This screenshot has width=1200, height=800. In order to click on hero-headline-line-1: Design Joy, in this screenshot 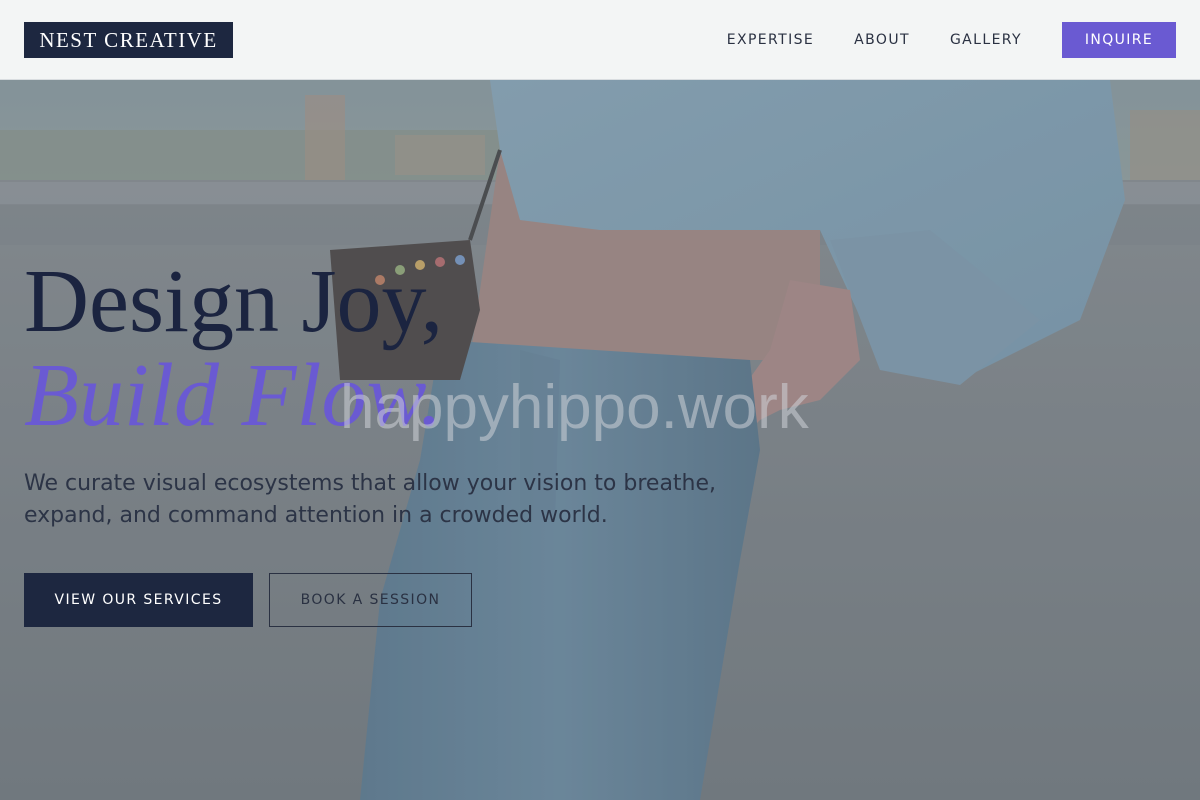, I will do `click(234, 301)`.